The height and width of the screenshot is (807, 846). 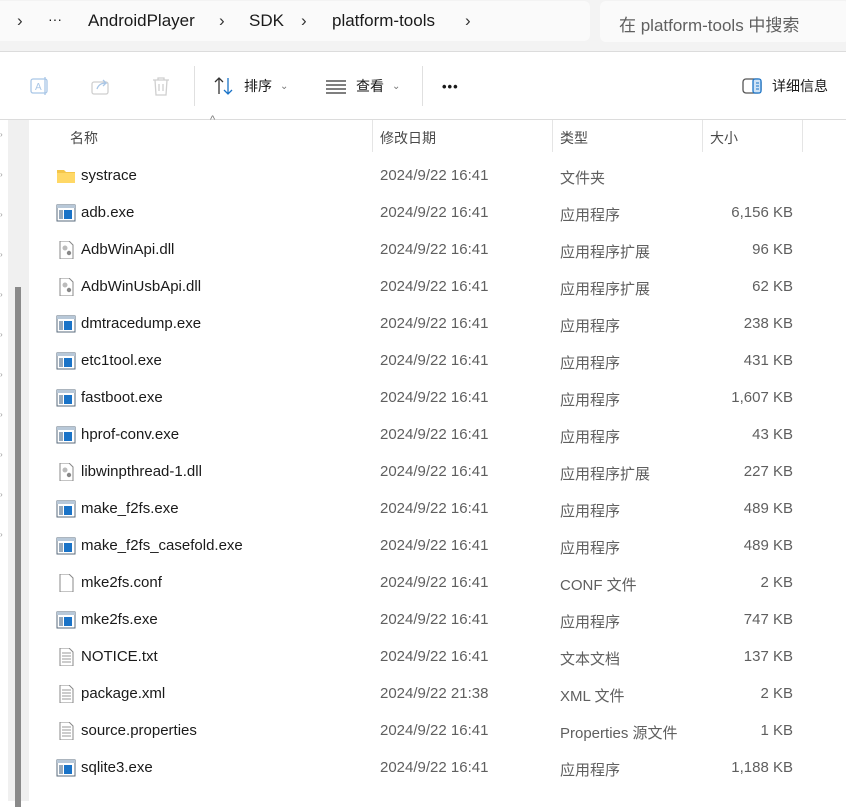 I want to click on column-header-name: 名称, so click(x=84, y=138).